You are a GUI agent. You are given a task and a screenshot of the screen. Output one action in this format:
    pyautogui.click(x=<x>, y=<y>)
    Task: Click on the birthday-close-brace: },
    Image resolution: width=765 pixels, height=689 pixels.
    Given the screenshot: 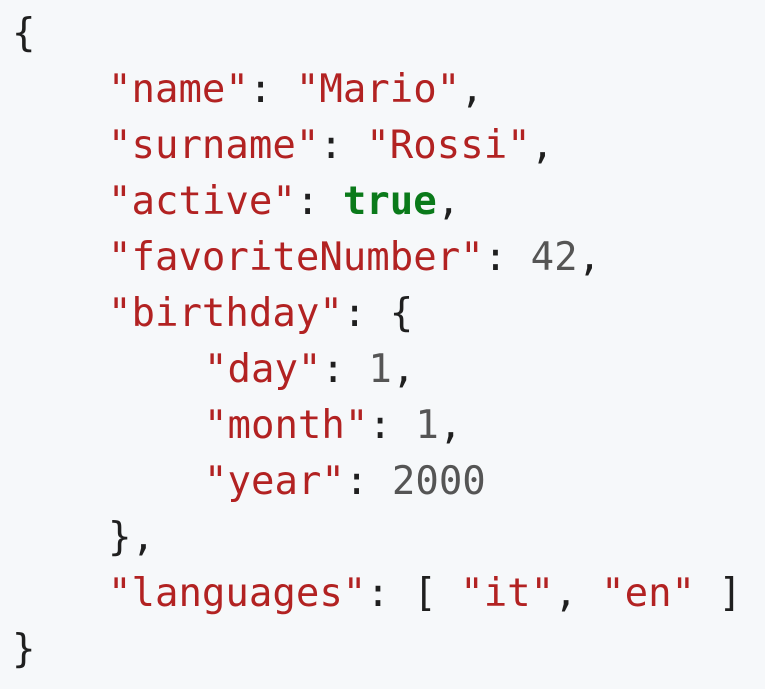 What is the action you would take?
    pyautogui.click(x=131, y=537)
    